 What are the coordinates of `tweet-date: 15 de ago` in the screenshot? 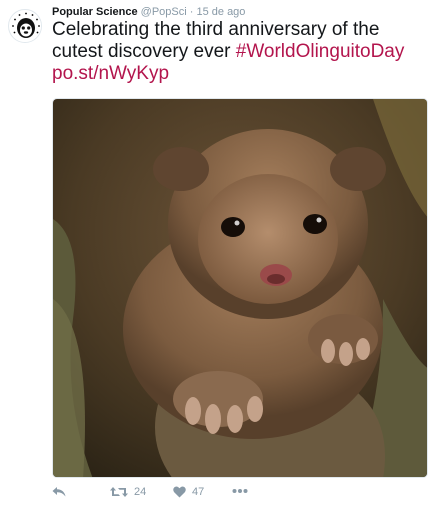 It's located at (220, 12).